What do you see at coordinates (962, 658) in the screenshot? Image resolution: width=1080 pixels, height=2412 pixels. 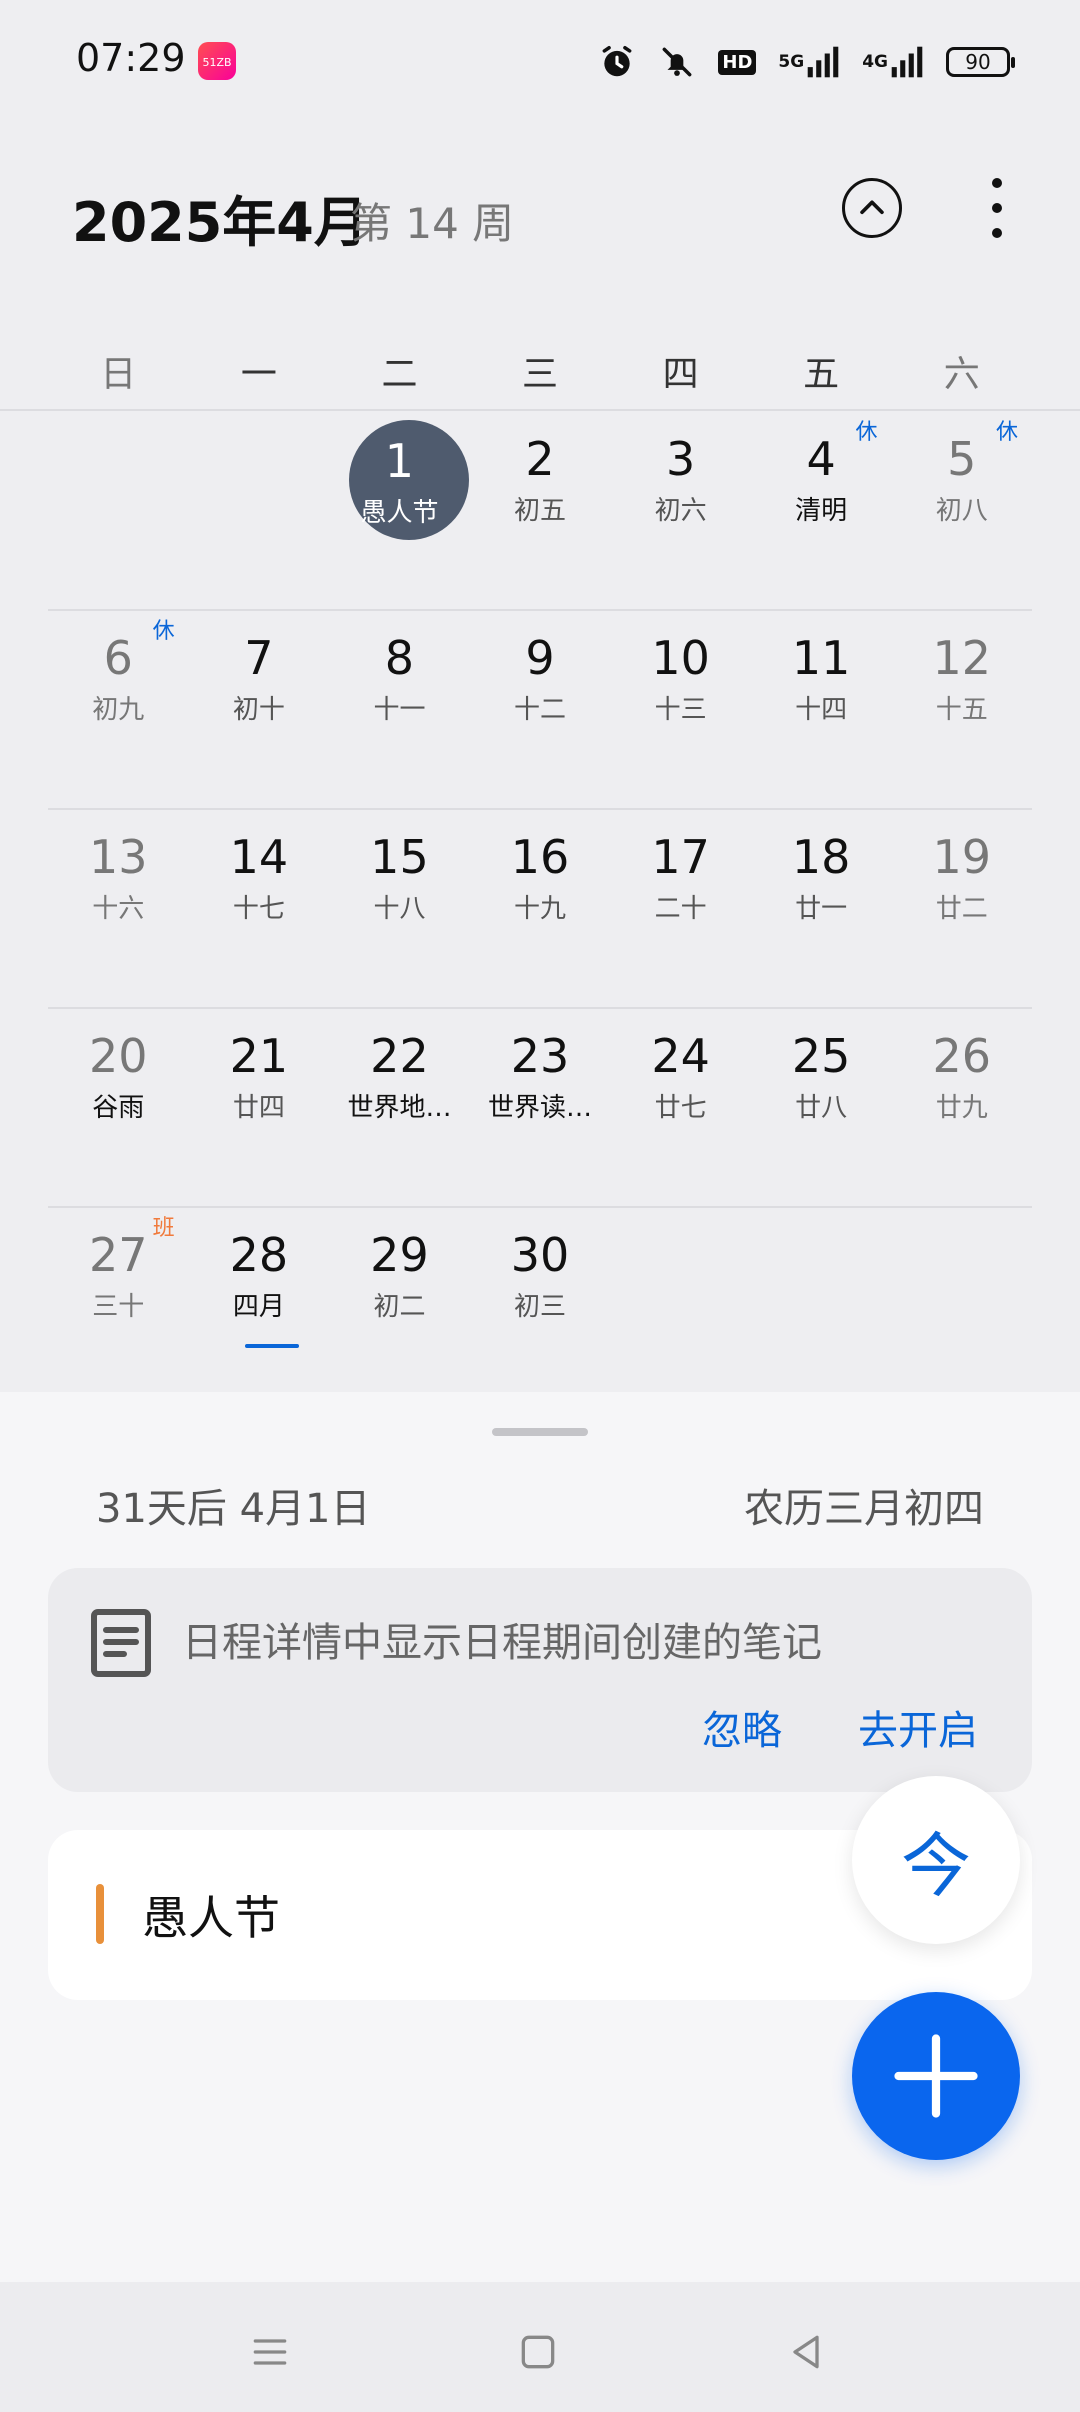 I see `day-number: 12` at bounding box center [962, 658].